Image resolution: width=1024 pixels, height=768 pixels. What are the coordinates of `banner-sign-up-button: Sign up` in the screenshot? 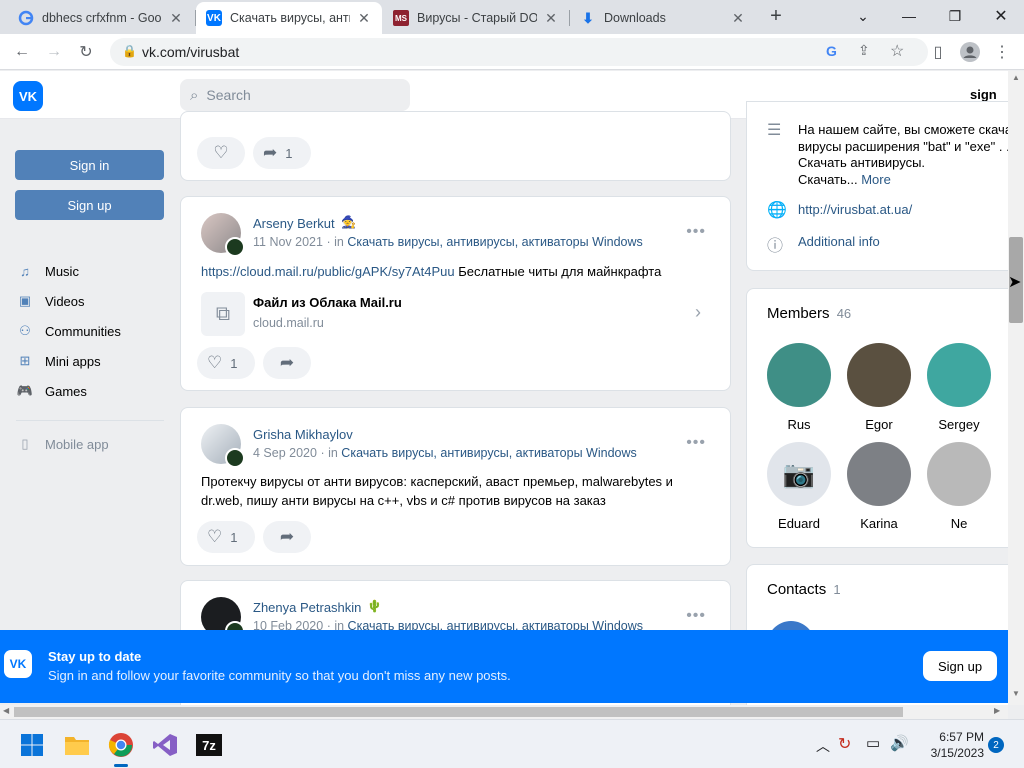 It's located at (960, 666).